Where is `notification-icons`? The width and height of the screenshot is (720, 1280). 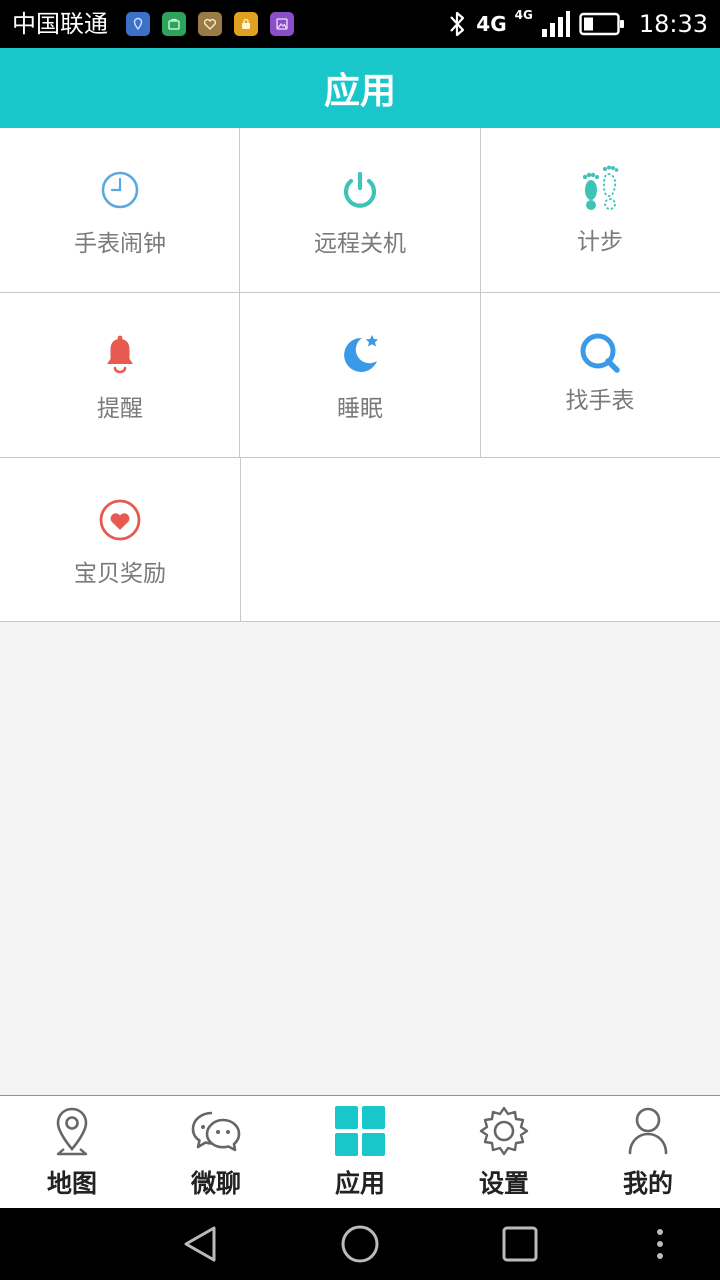
notification-icons is located at coordinates (210, 24).